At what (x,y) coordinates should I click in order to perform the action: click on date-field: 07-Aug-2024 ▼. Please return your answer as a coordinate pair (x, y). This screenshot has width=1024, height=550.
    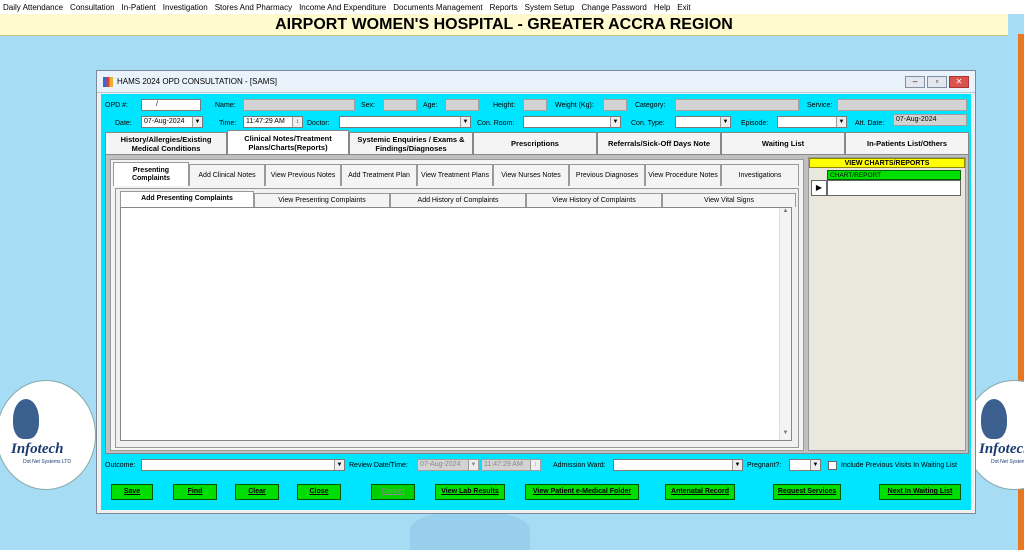
    Looking at the image, I should click on (172, 122).